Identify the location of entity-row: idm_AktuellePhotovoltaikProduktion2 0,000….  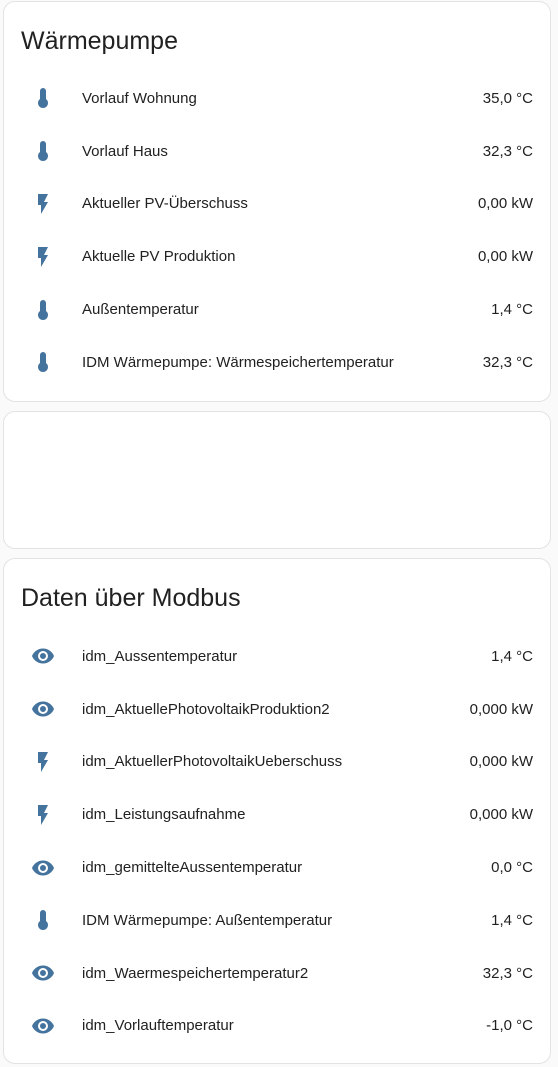
(277, 709).